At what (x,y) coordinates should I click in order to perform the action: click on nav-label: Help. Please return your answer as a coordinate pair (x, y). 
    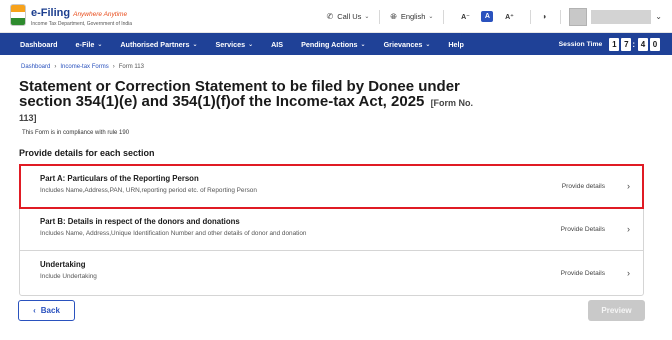
    Looking at the image, I should click on (456, 44).